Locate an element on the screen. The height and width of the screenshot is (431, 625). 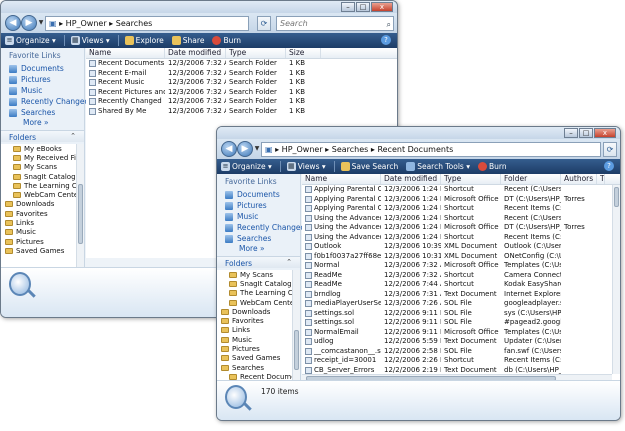
tree-item: My Received File is located at coordinates (42, 157).